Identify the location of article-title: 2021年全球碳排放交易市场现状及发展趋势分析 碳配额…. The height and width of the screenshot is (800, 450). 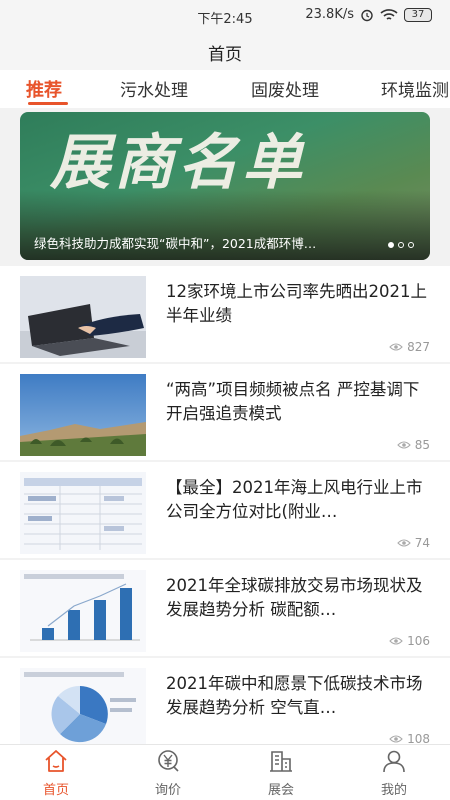
(294, 597).